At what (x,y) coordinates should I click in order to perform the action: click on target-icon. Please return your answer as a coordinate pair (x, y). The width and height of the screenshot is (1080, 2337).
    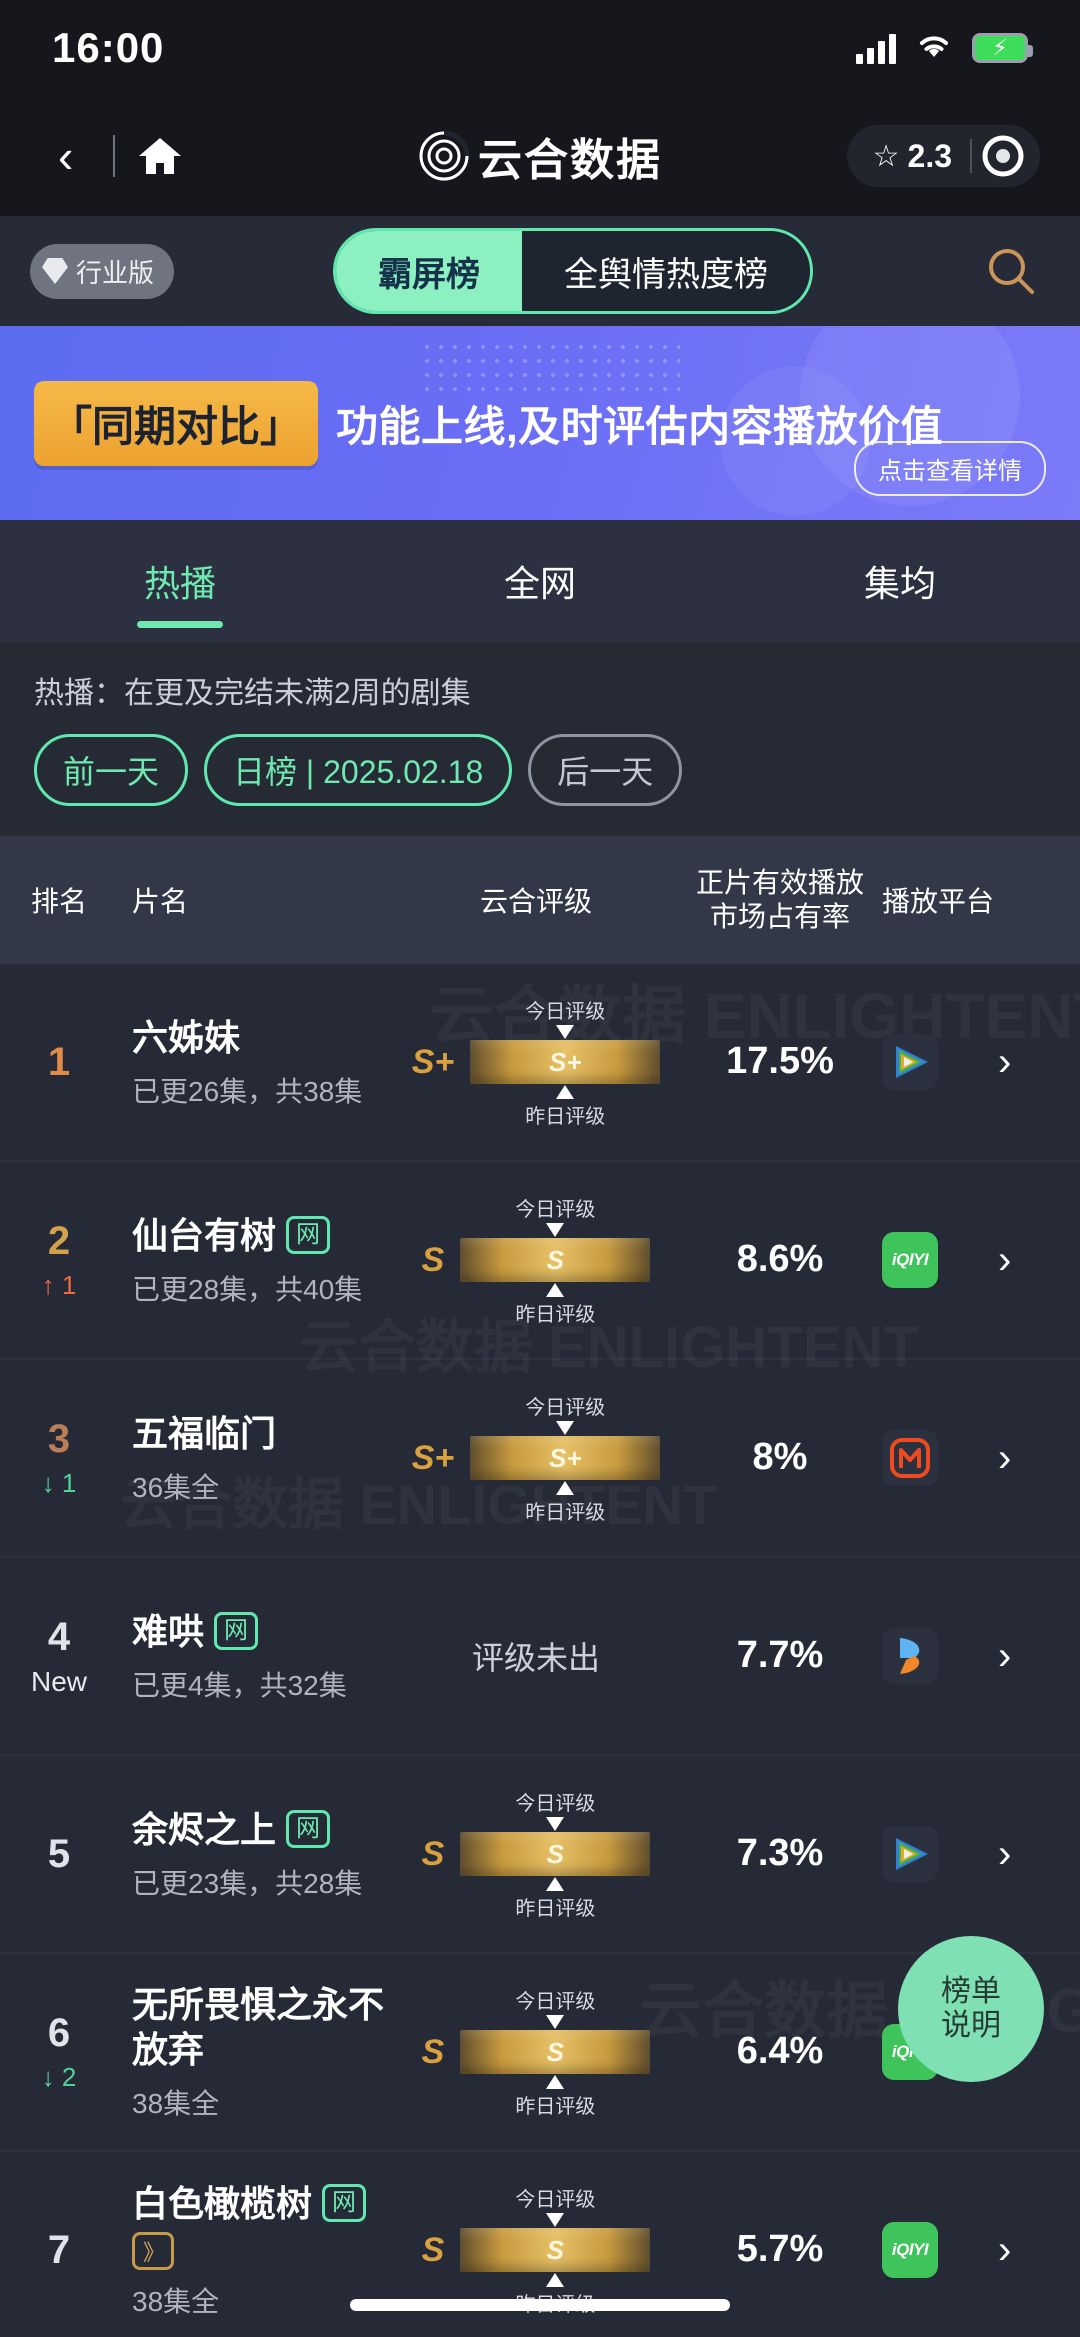
    Looking at the image, I should click on (1003, 156).